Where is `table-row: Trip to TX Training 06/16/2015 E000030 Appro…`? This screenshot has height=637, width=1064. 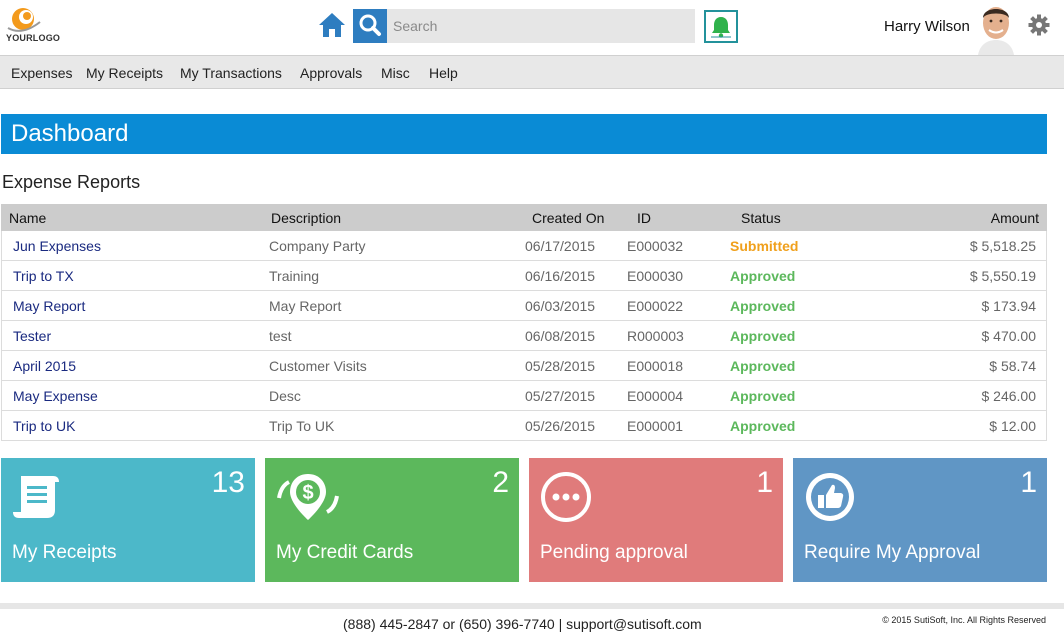
table-row: Trip to TX Training 06/16/2015 E000030 Appro… is located at coordinates (524, 276).